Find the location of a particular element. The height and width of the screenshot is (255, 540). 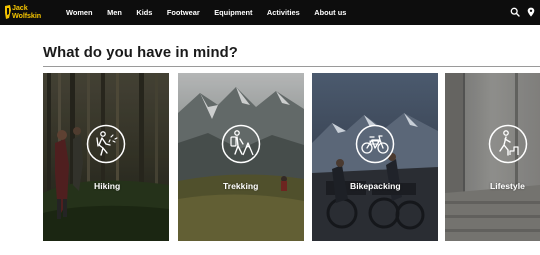

location-pin-icon is located at coordinates (531, 12).